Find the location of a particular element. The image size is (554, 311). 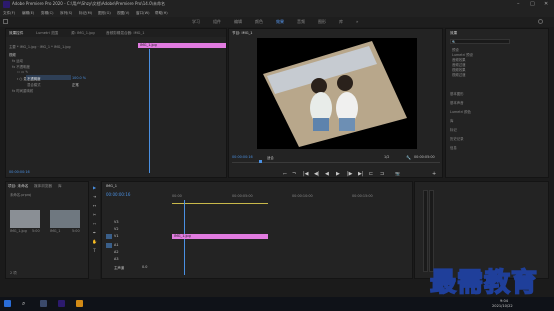

menu-graphics: 图形(G) is located at coordinates (104, 13).